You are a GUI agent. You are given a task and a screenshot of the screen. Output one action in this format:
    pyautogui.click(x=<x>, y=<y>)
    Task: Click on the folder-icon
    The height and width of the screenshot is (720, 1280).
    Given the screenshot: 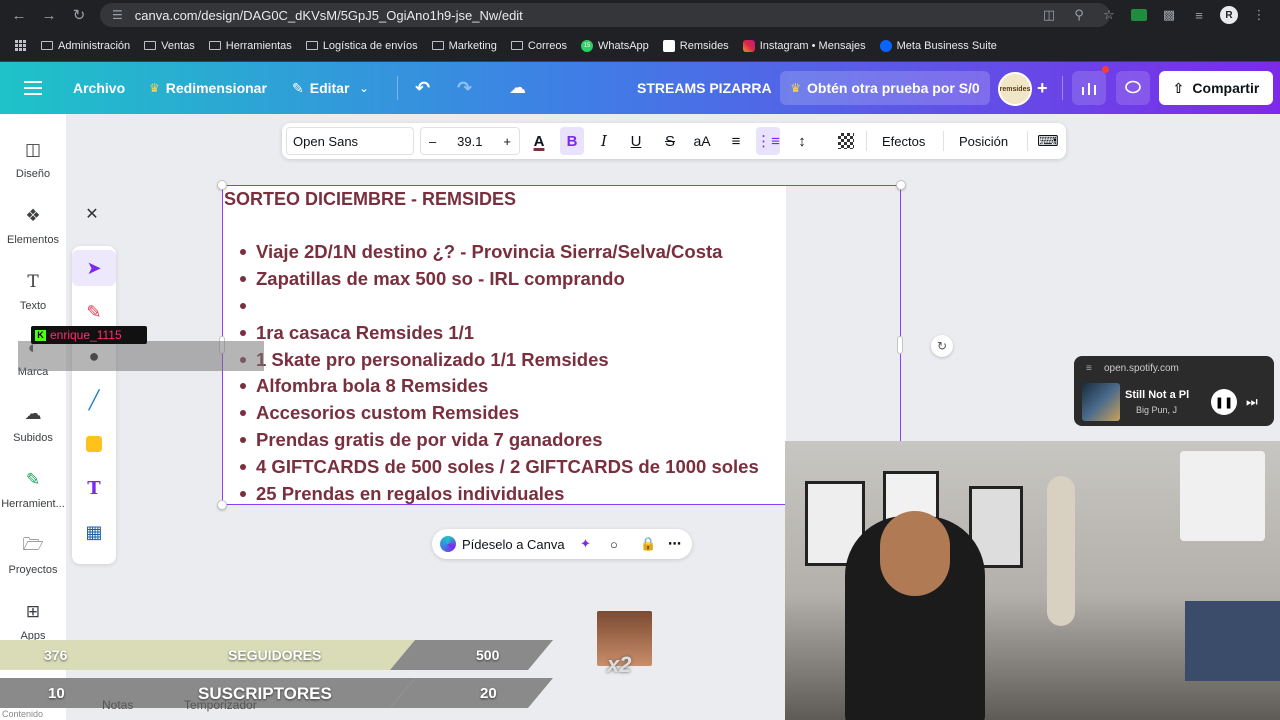 What is the action you would take?
    pyautogui.click(x=47, y=45)
    